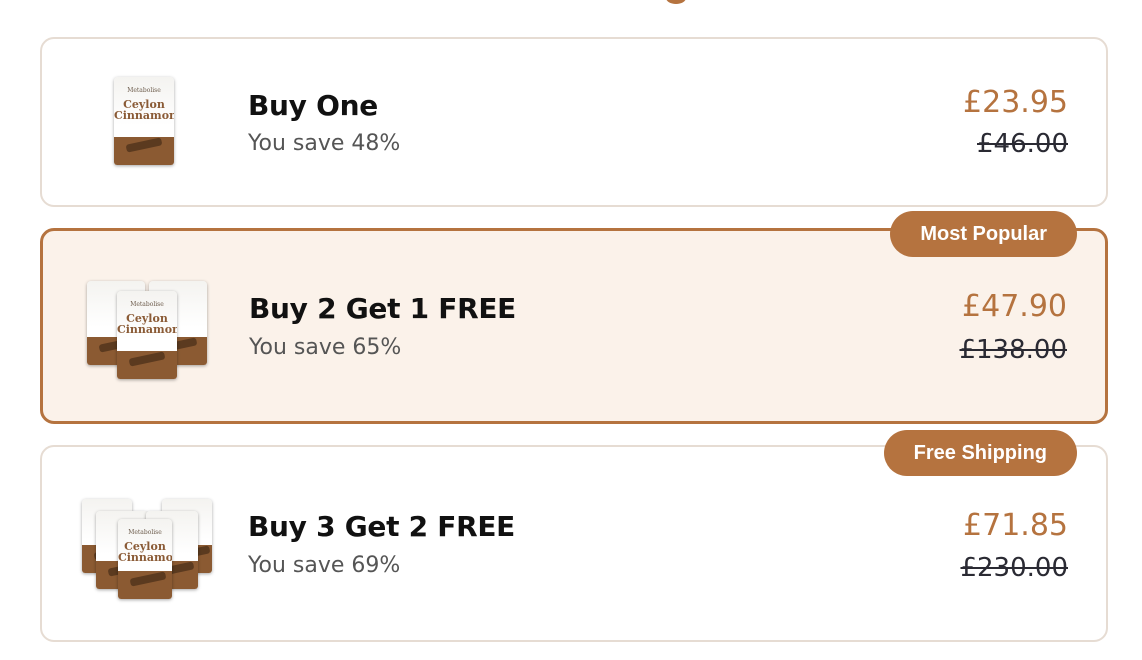  What do you see at coordinates (313, 105) in the screenshot?
I see `offer-title: Buy One` at bounding box center [313, 105].